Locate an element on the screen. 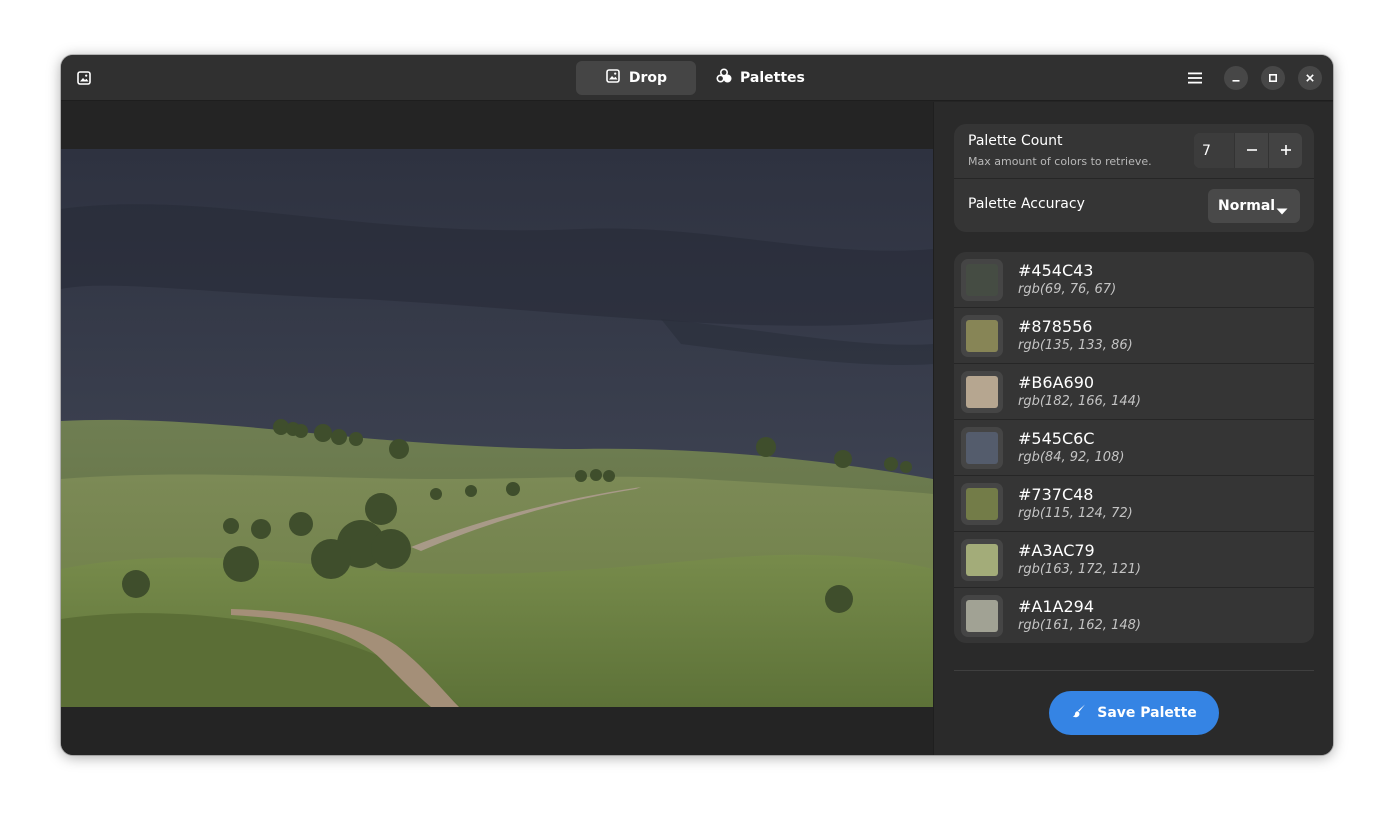  palette-accuracy-dropdown: Normal is located at coordinates (1254, 206).